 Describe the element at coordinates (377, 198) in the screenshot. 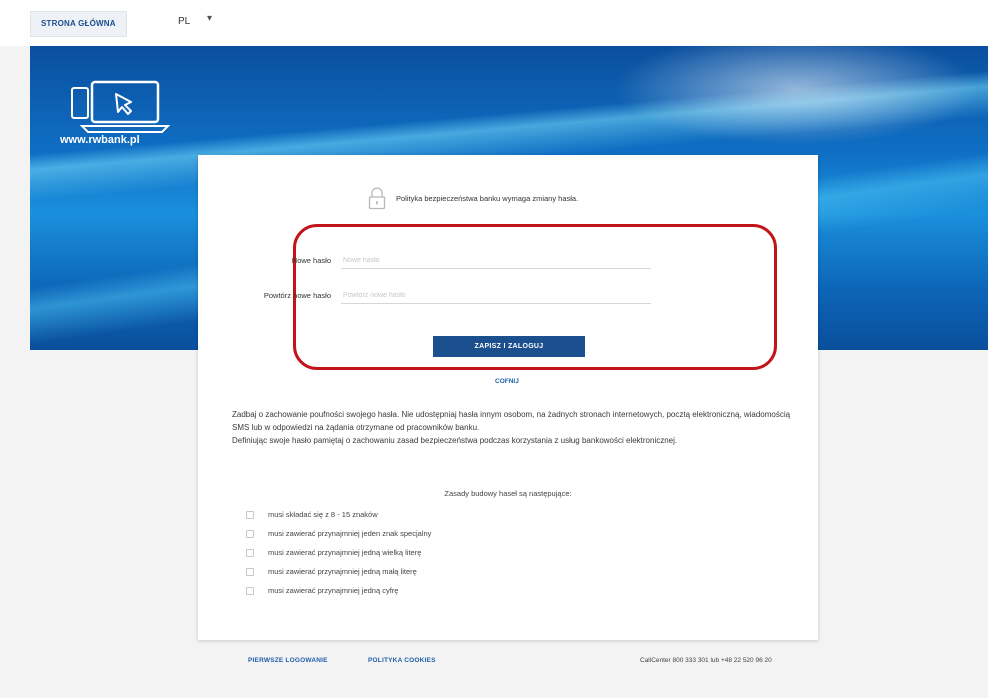

I see `lock-icon` at that location.